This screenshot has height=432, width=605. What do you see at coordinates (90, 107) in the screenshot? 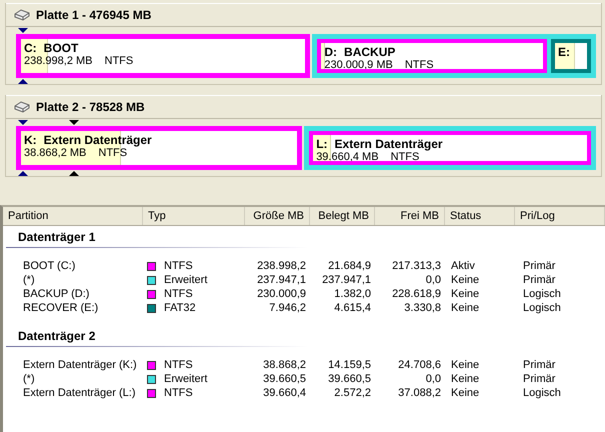
I see `disk-title: Platte 2 - 78528 MB` at bounding box center [90, 107].